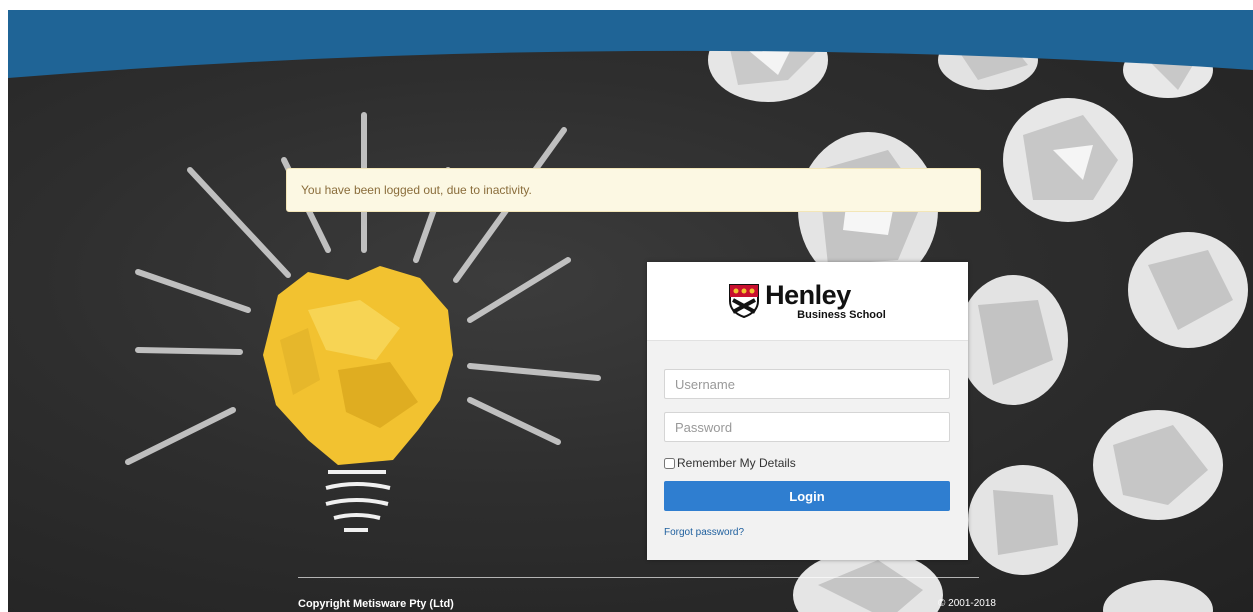  What do you see at coordinates (807, 496) in the screenshot?
I see `login-button: Login` at bounding box center [807, 496].